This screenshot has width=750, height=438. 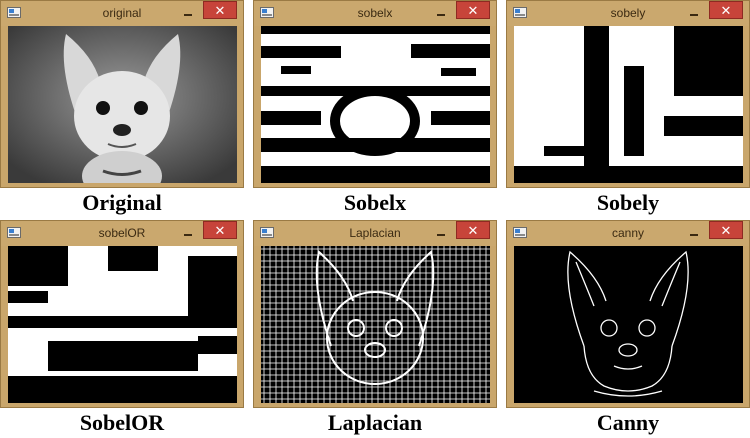 I want to click on window-laplacian: Laplacian ✕, so click(x=375, y=314).